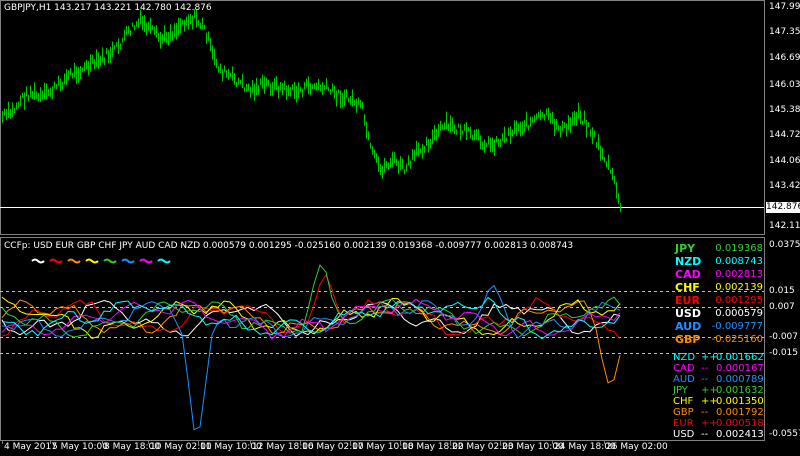 The image size is (800, 456). Describe the element at coordinates (684, 368) in the screenshot. I see `change-currency: CAD` at that location.